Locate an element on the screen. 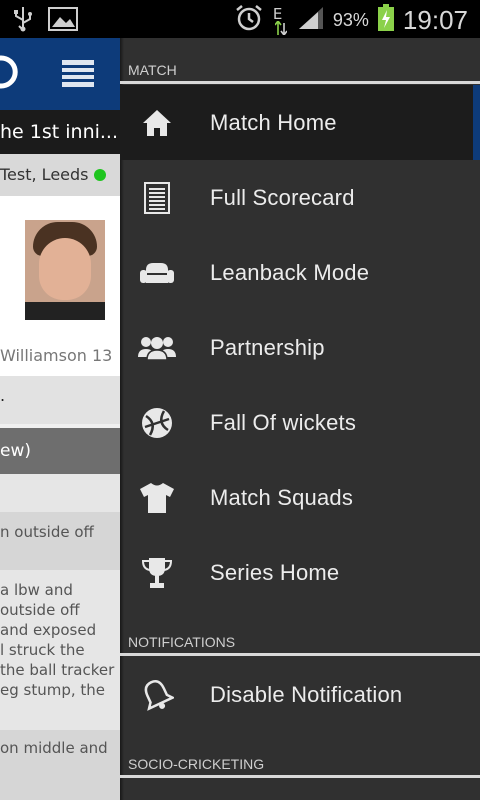 This screenshot has height=800, width=480. menu-item-label: Partnership is located at coordinates (267, 347).